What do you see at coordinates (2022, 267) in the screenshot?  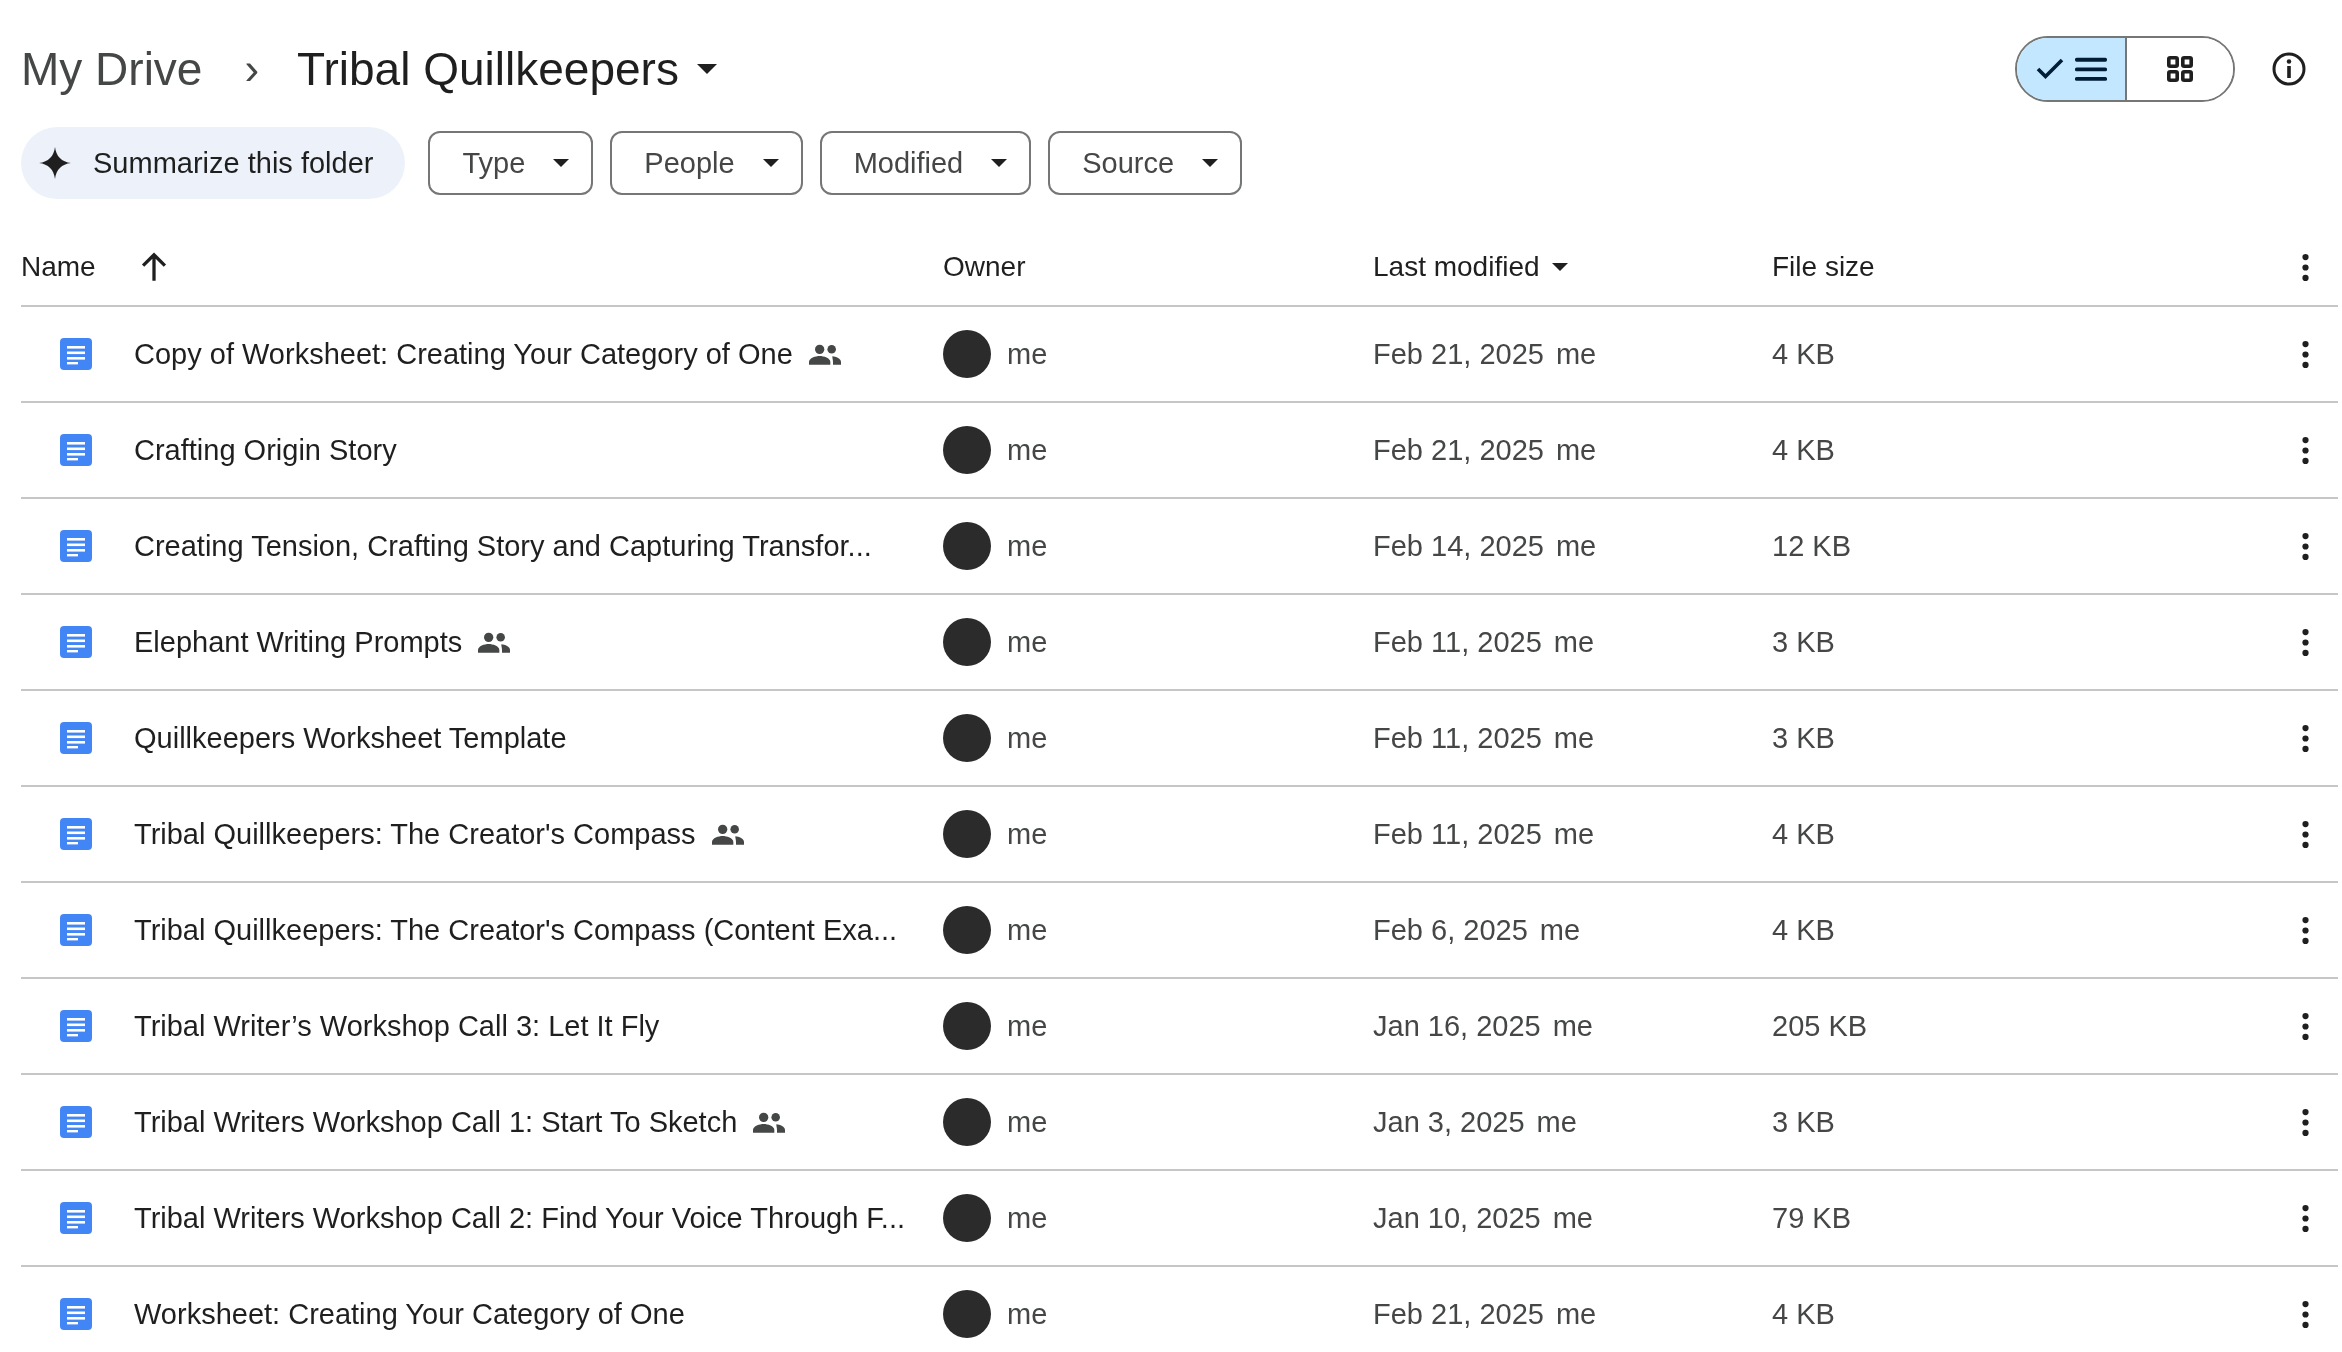 I see `column-header: File size` at bounding box center [2022, 267].